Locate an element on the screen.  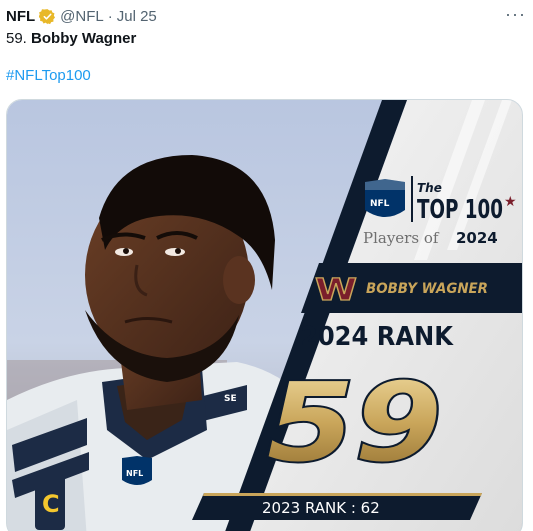
logo-year-text: 2024 is located at coordinates (477, 238).